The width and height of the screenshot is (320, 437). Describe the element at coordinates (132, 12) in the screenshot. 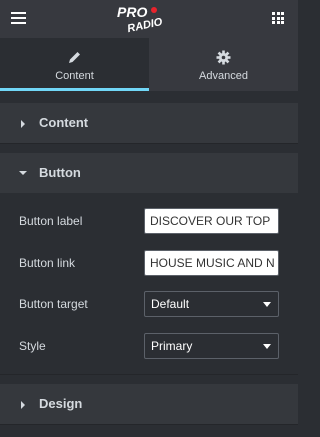

I see `svg-text: PRO` at that location.